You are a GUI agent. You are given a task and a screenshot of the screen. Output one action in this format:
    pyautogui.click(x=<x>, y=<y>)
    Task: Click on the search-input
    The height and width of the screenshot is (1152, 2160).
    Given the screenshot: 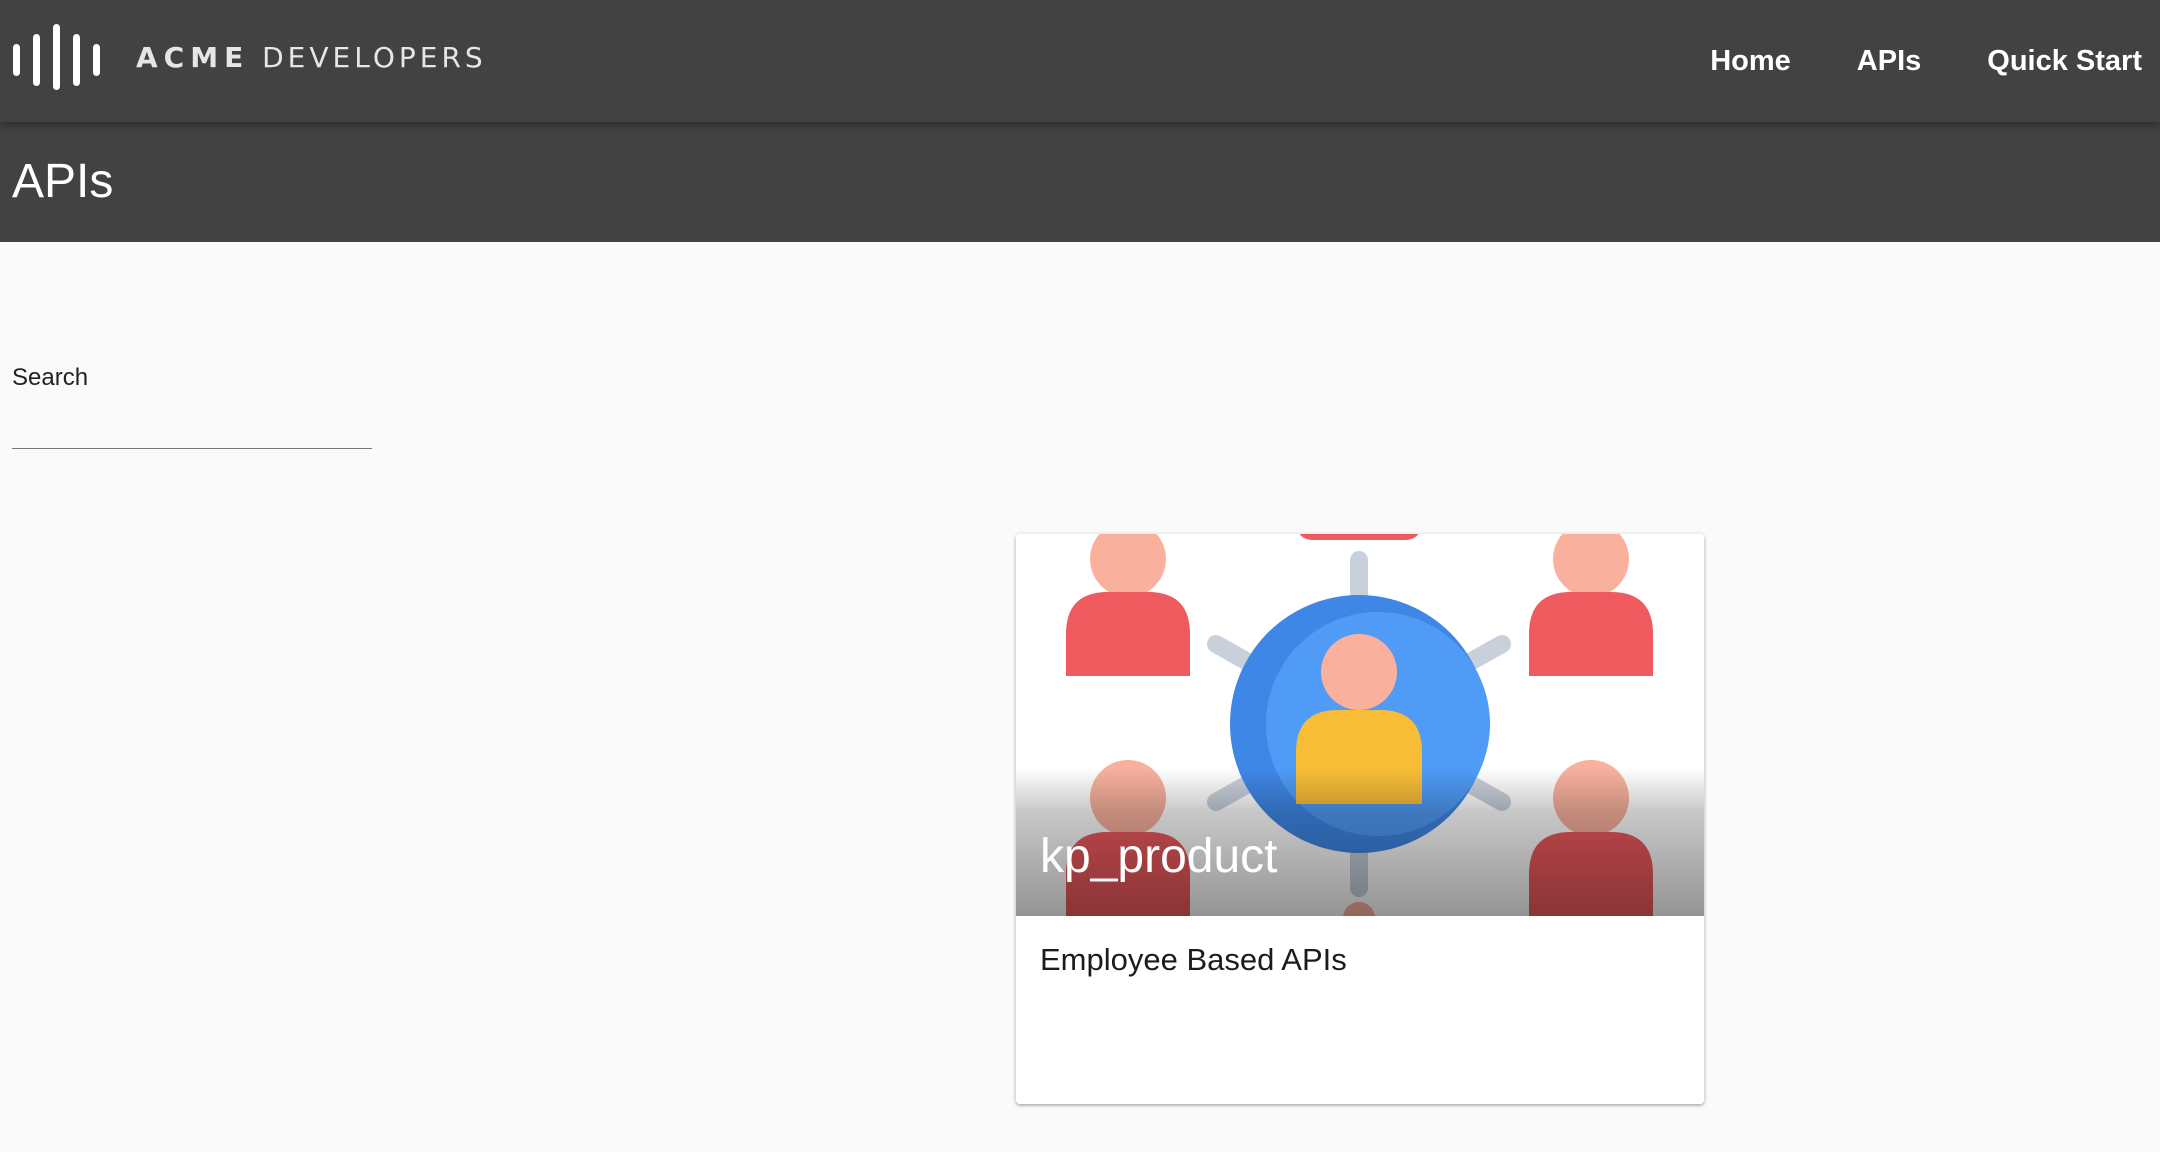 What is the action you would take?
    pyautogui.click(x=192, y=428)
    